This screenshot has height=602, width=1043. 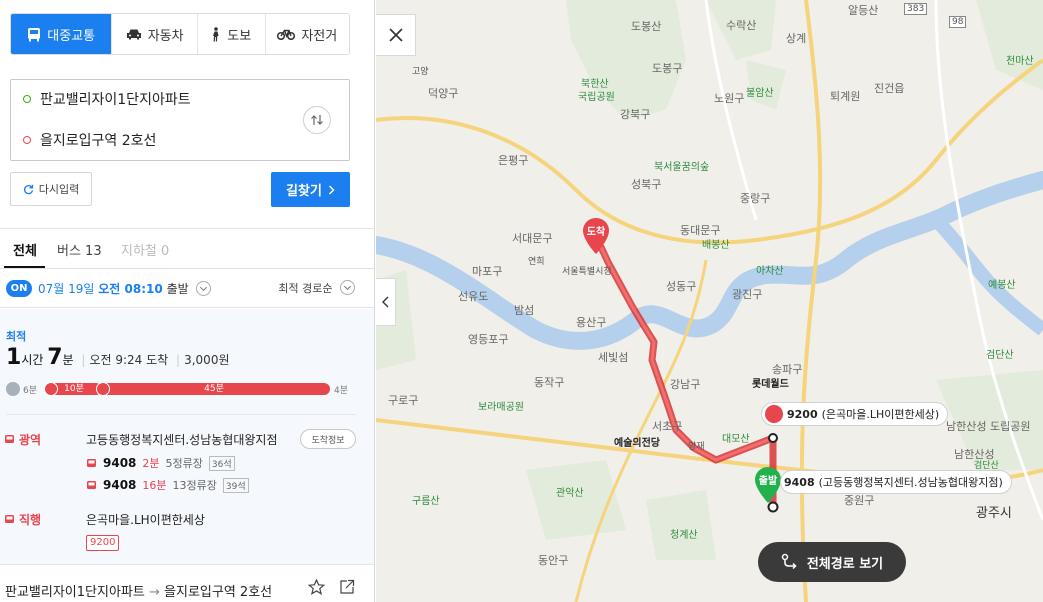 I want to click on reset-label: 다시입력, so click(x=59, y=189).